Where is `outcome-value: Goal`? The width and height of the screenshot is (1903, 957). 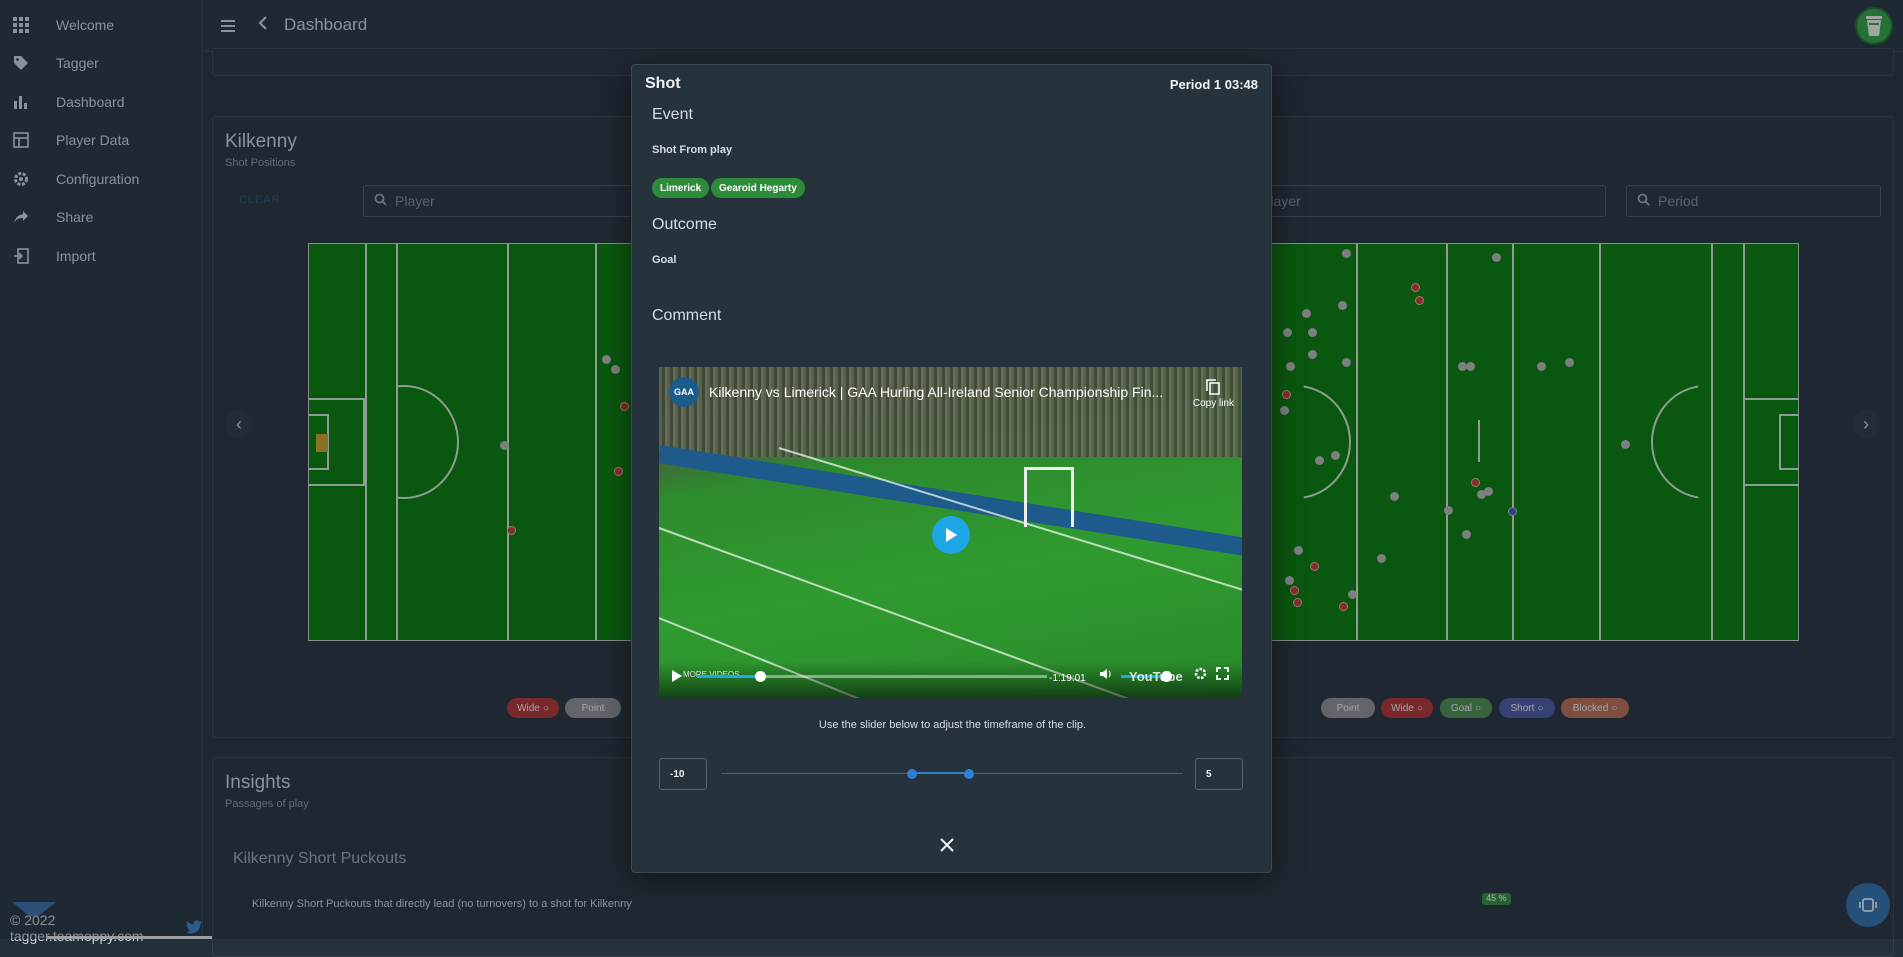
outcome-value: Goal is located at coordinates (664, 260).